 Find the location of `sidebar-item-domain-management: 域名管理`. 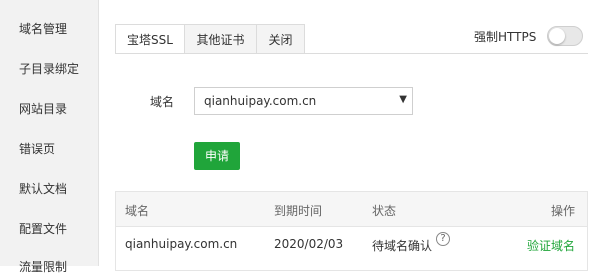

sidebar-item-domain-management: 域名管理 is located at coordinates (43, 28).